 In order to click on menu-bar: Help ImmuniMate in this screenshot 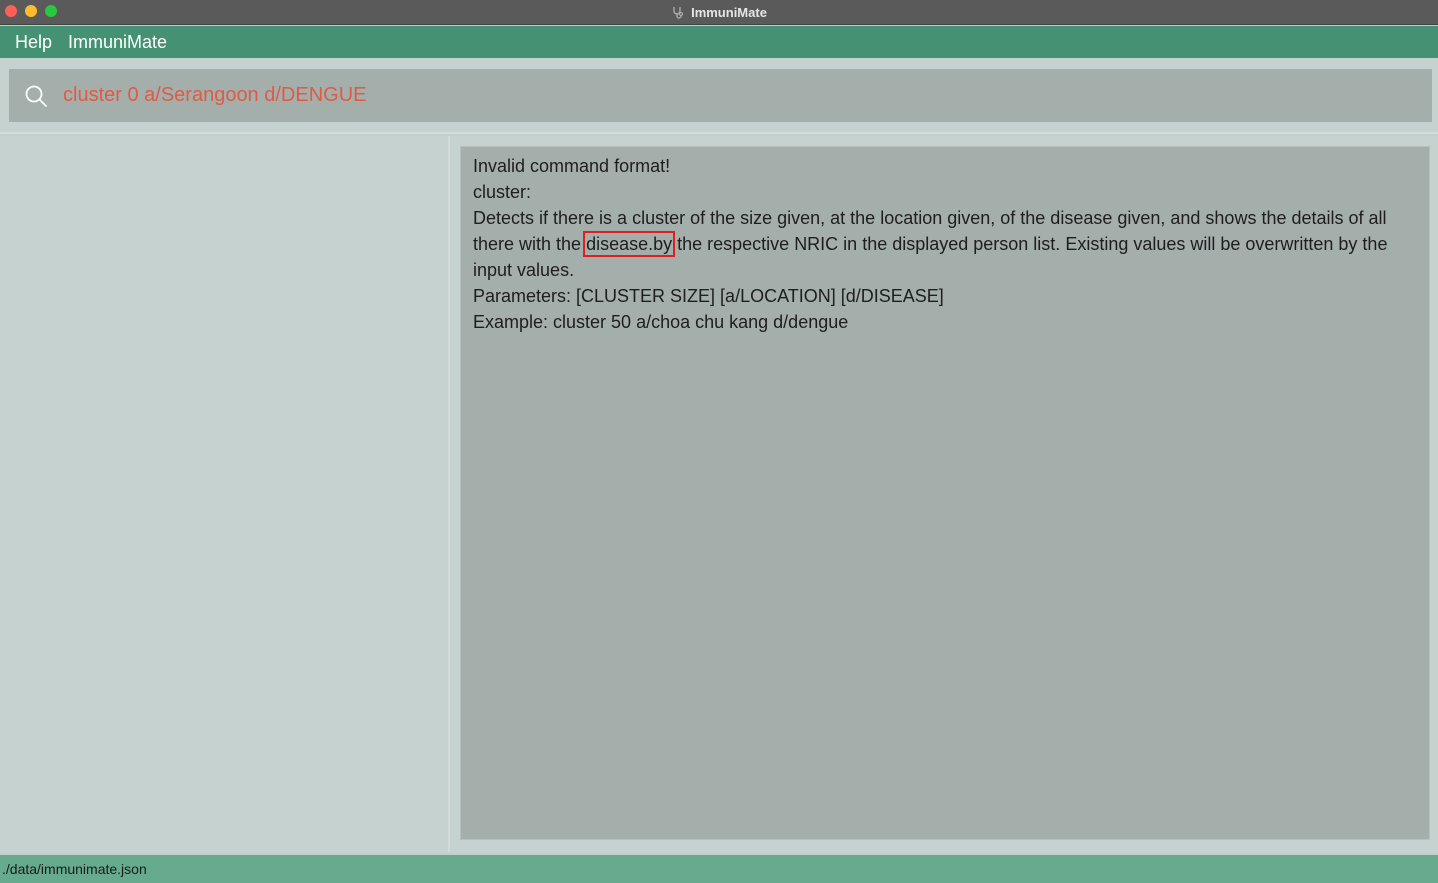, I will do `click(719, 42)`.